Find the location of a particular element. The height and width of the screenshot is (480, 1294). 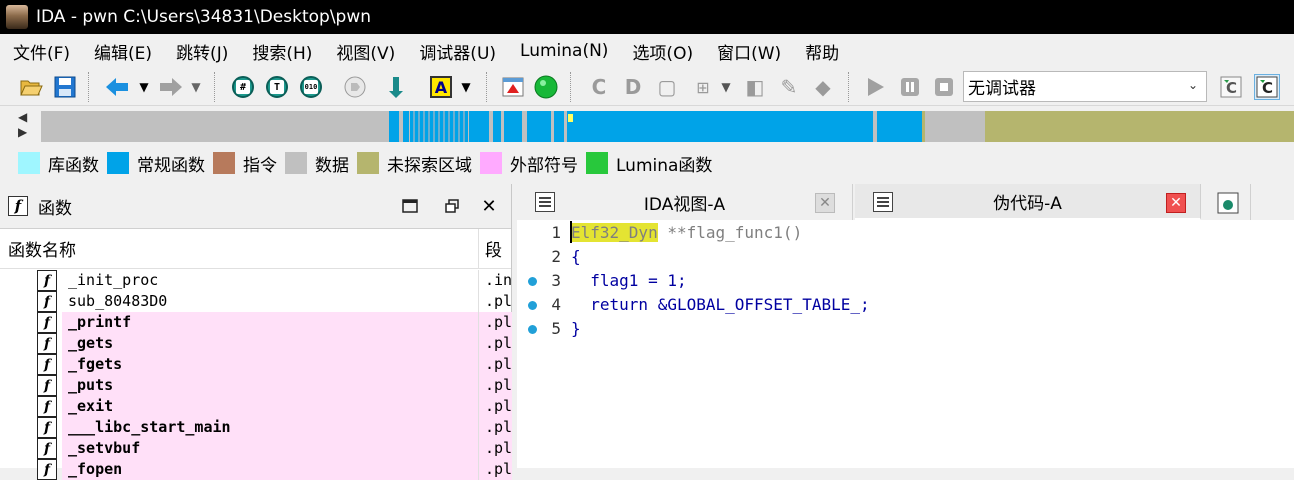

menu-file: 文件(F) is located at coordinates (41, 51).